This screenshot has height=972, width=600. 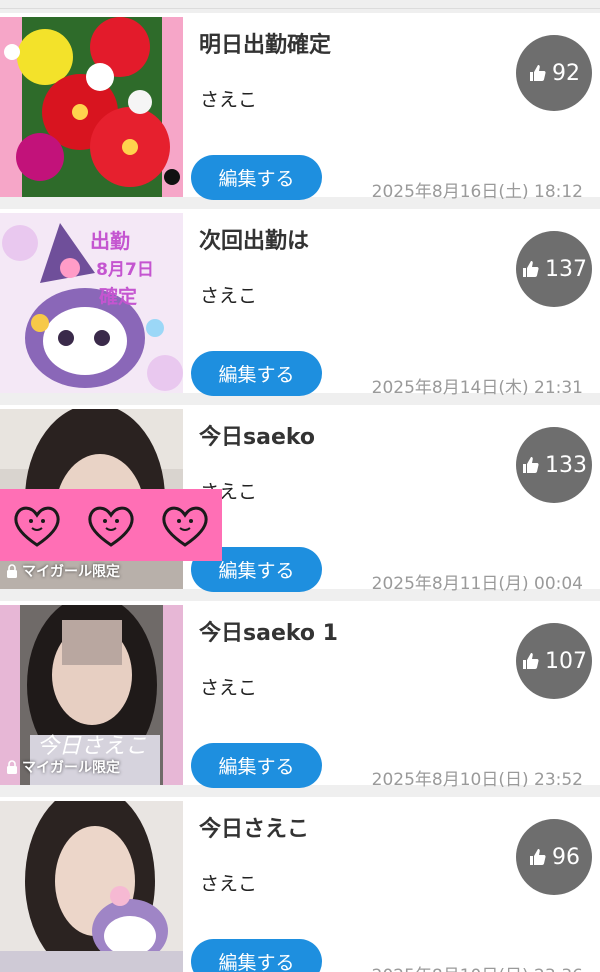 I want to click on post-date: 2025年8月10日(日) 23:52, so click(x=477, y=780).